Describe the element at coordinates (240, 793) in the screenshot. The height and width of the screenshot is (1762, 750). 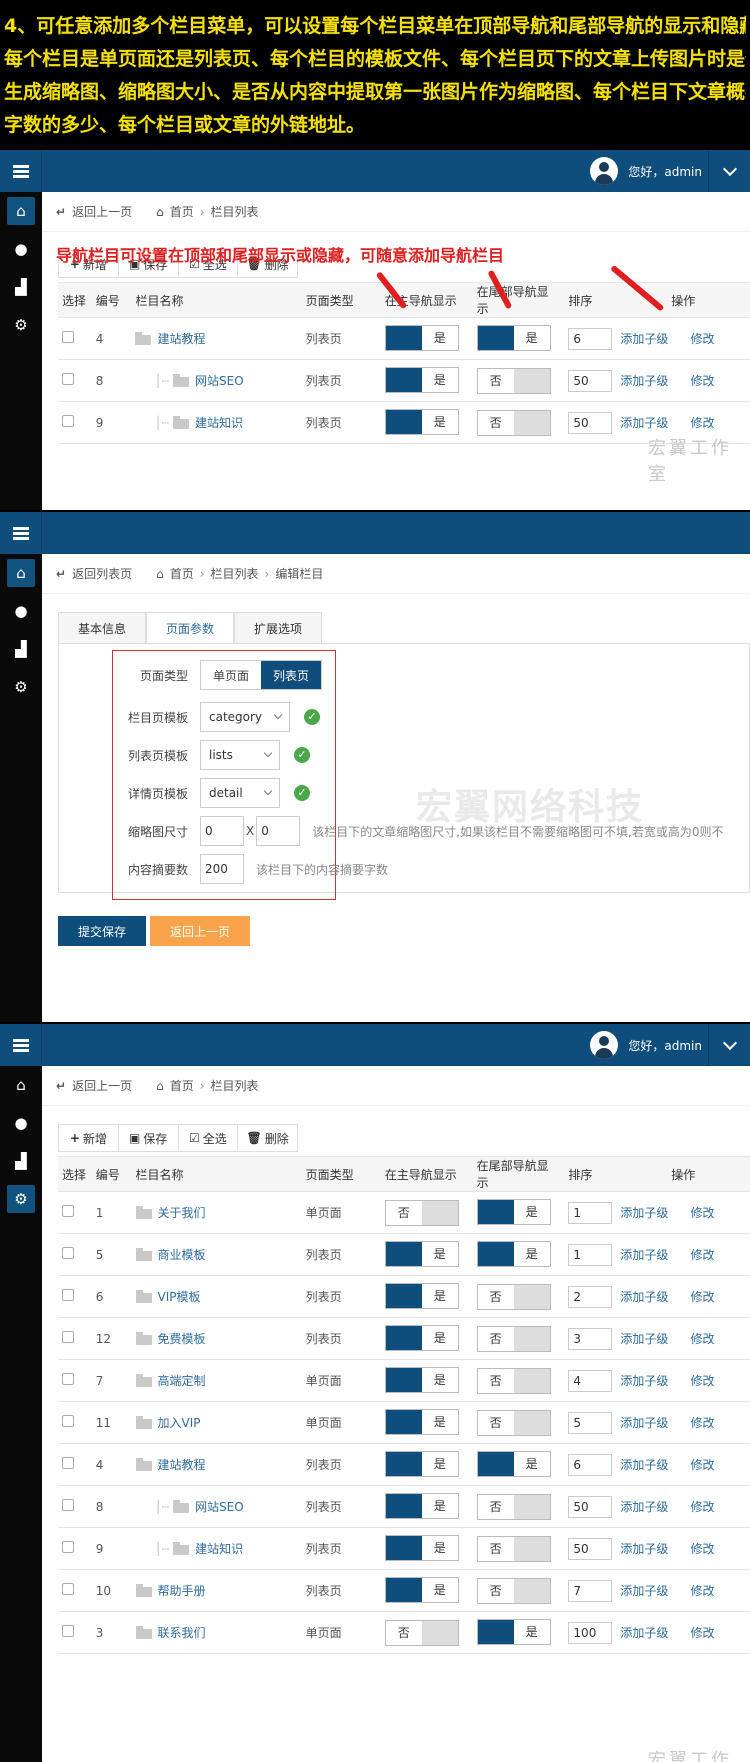
I see `detail-template-select: detail` at that location.